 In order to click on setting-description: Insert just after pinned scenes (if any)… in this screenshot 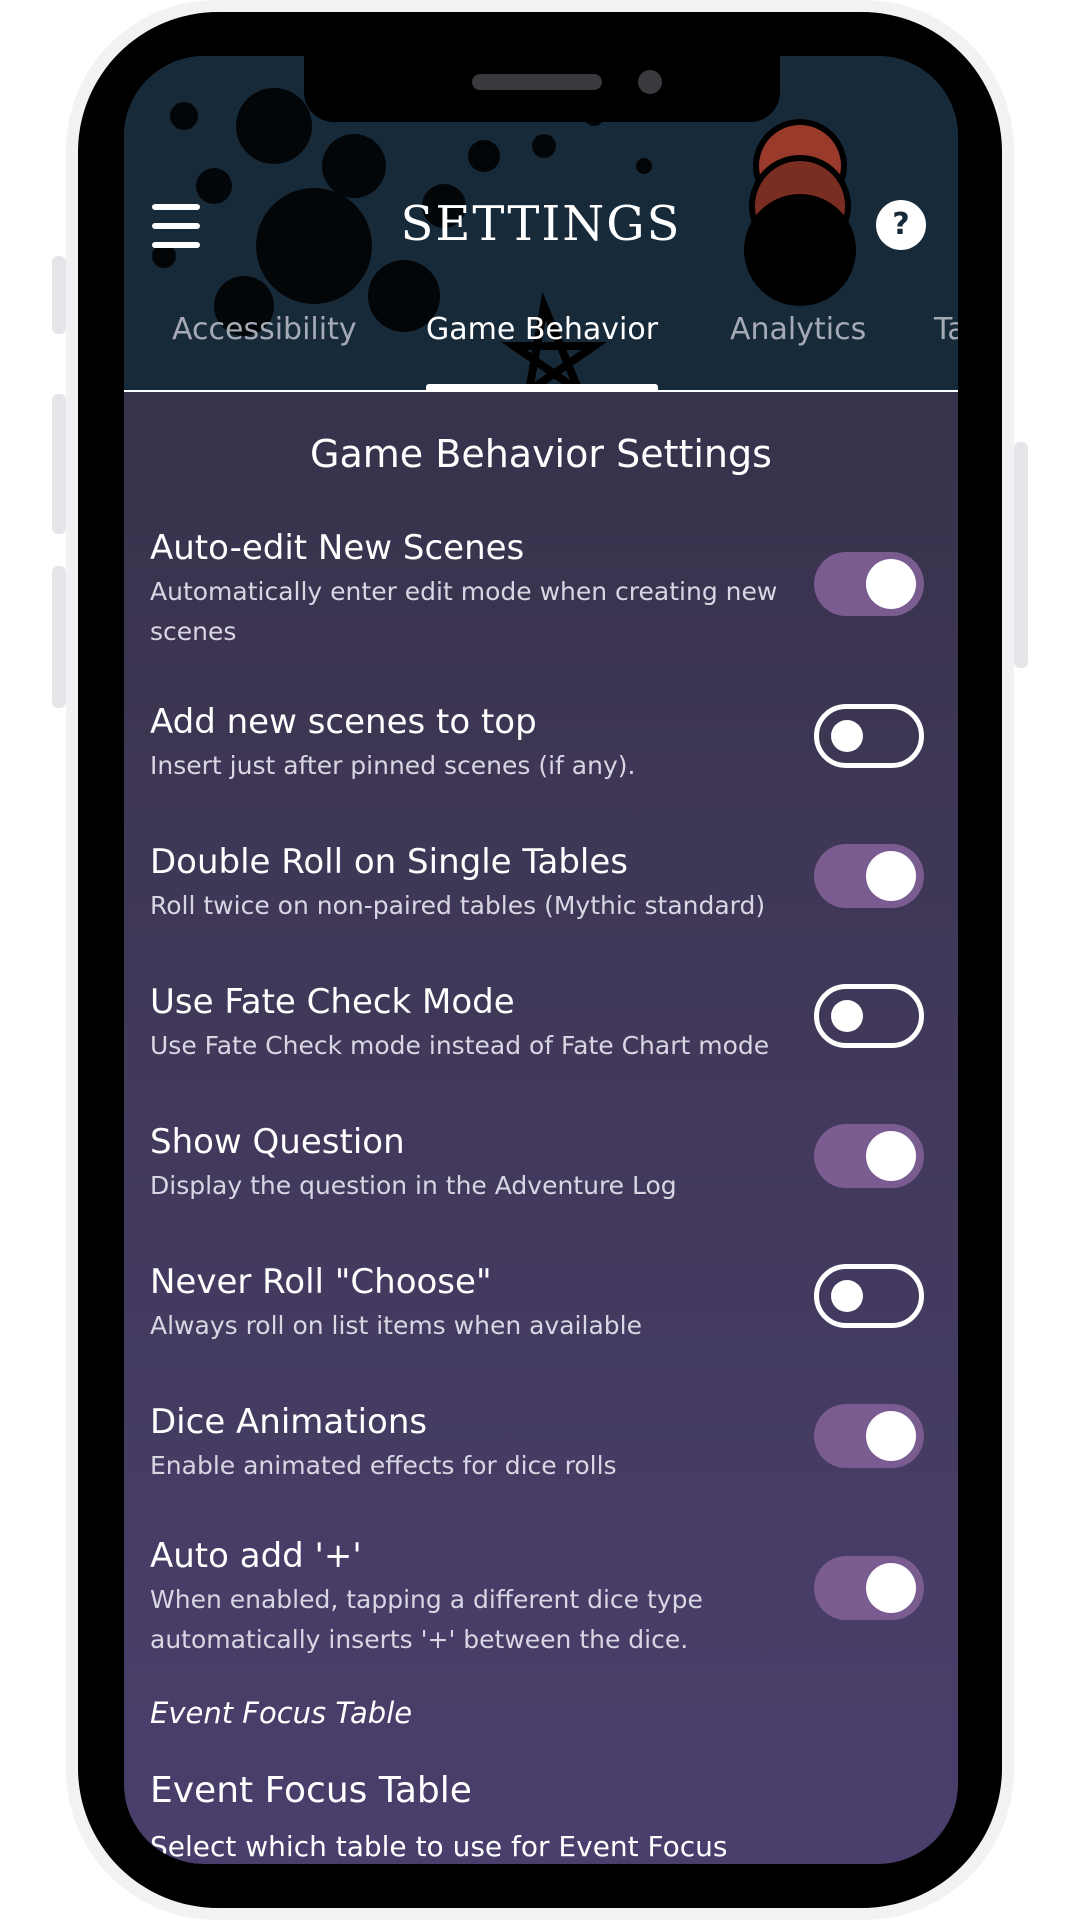, I will do `click(393, 765)`.